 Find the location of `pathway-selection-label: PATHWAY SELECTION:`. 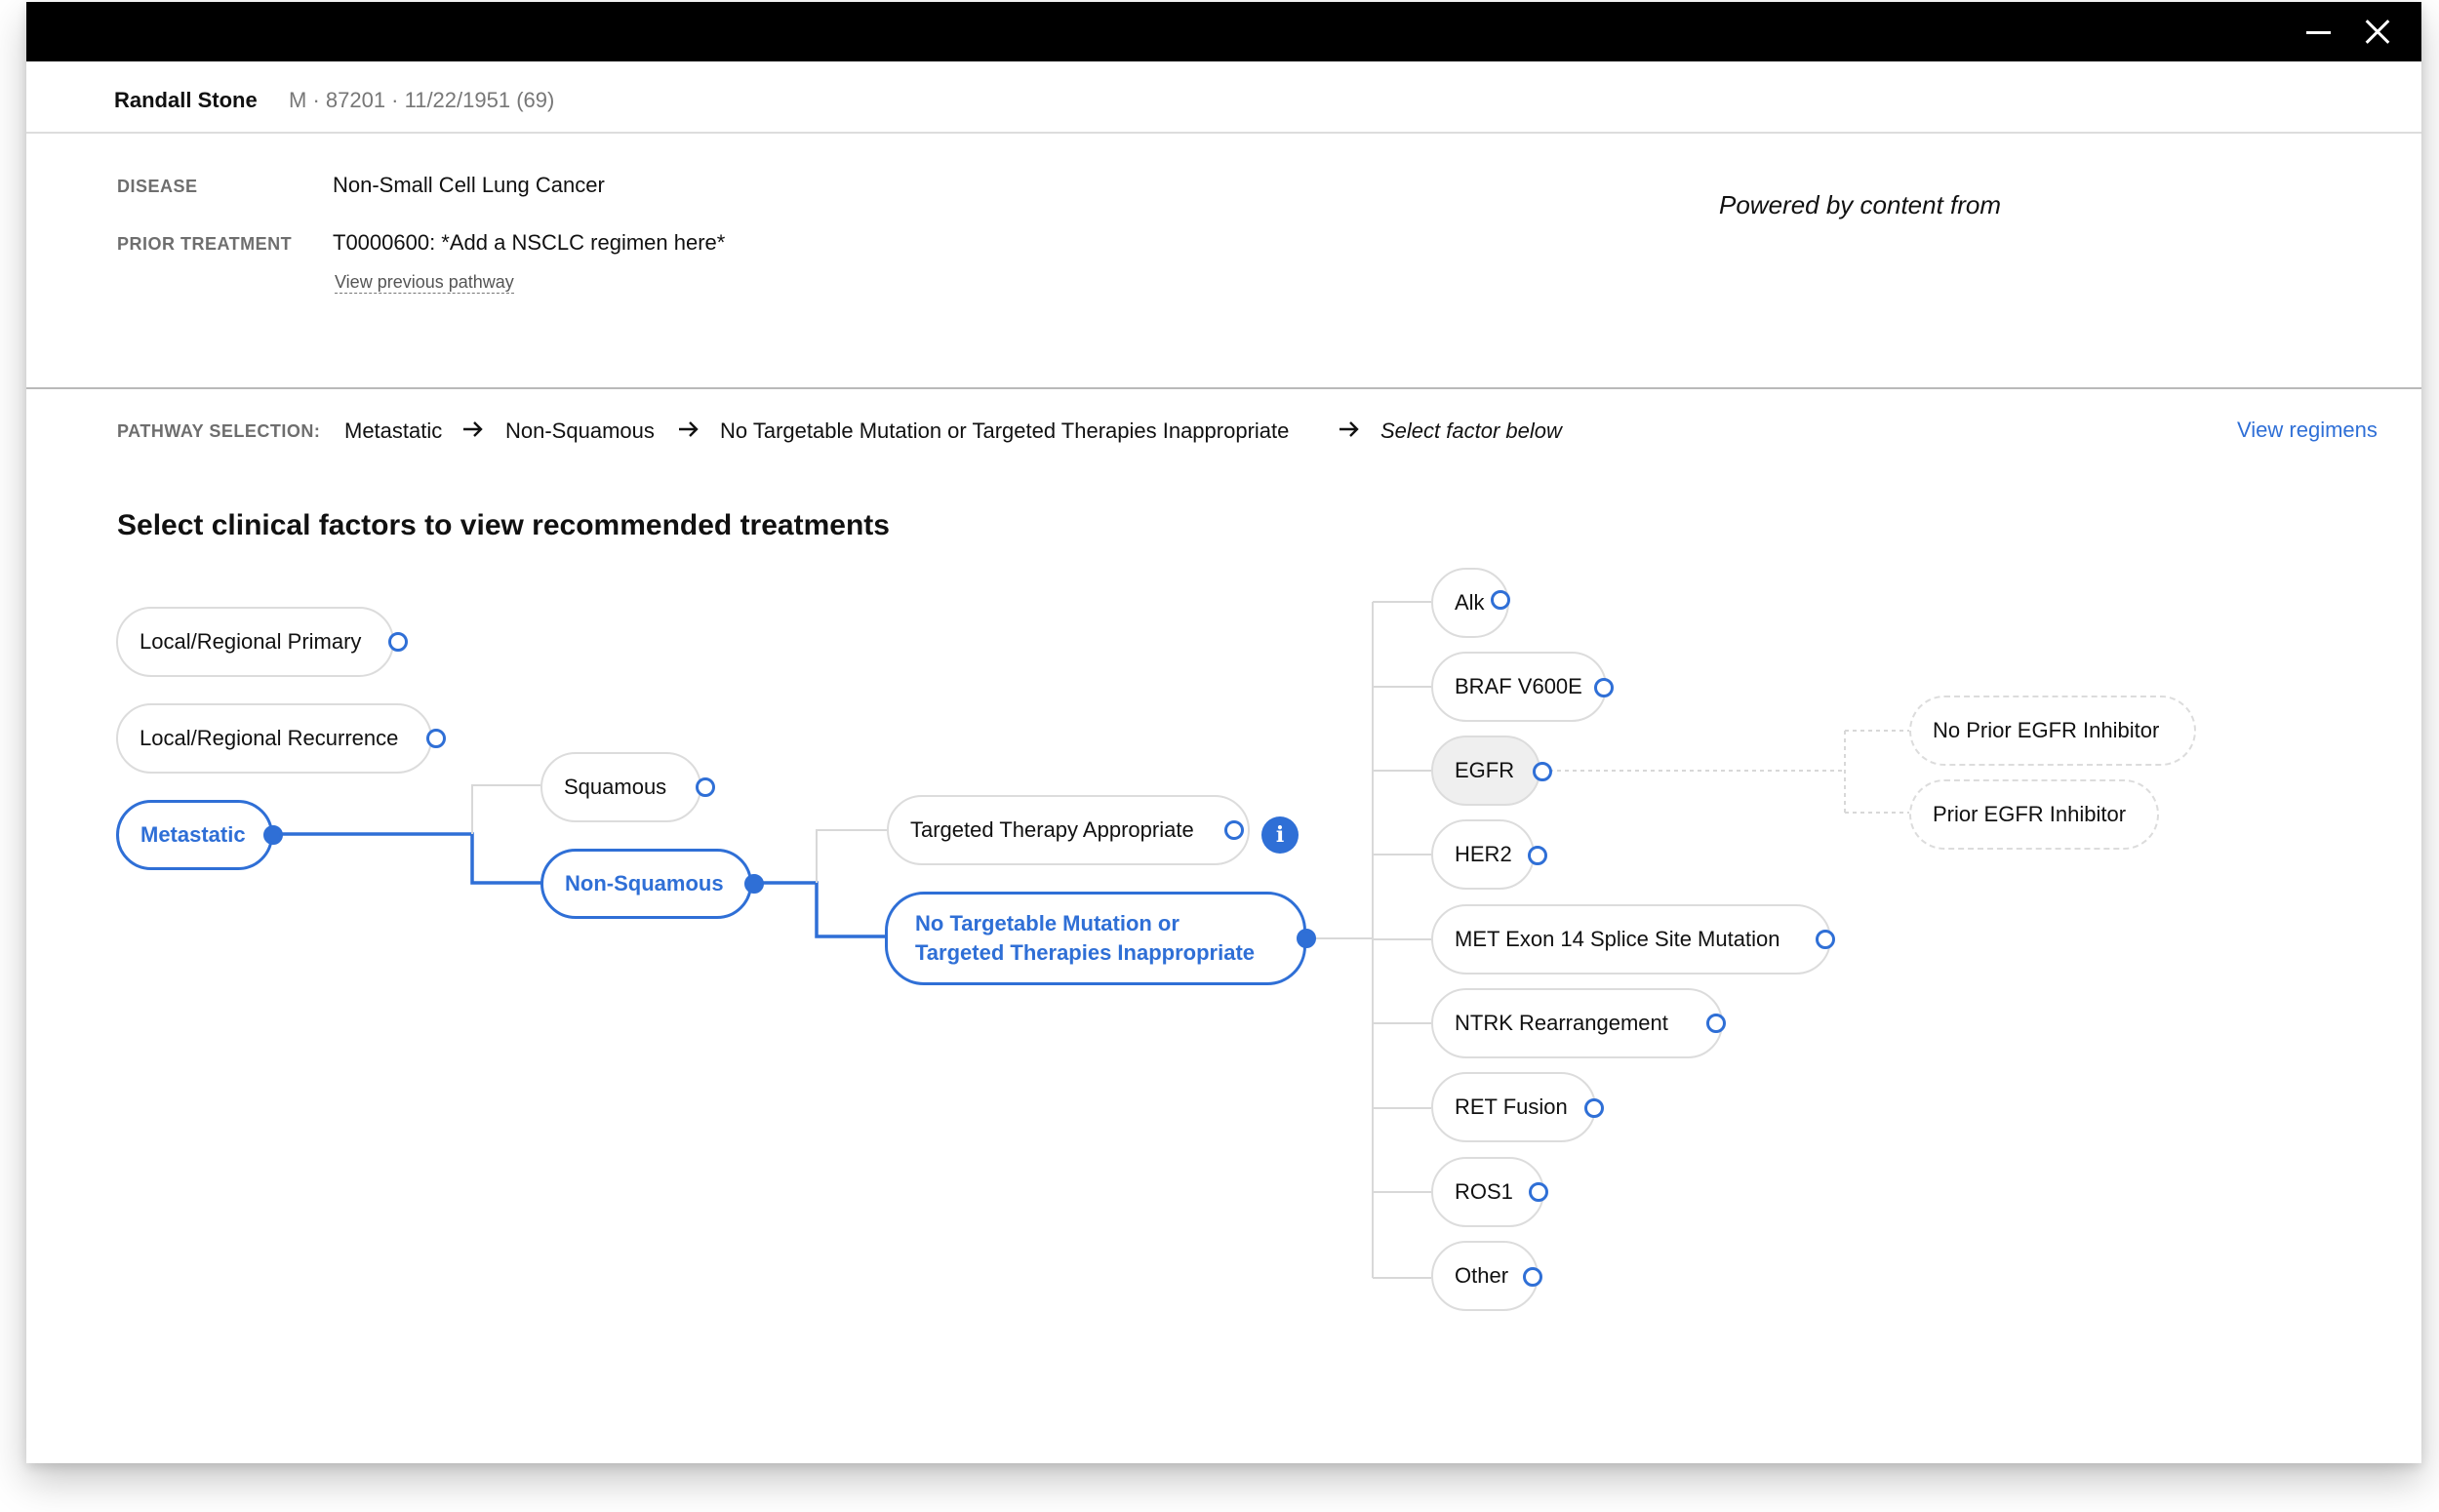

pathway-selection-label: PATHWAY SELECTION: is located at coordinates (219, 431).